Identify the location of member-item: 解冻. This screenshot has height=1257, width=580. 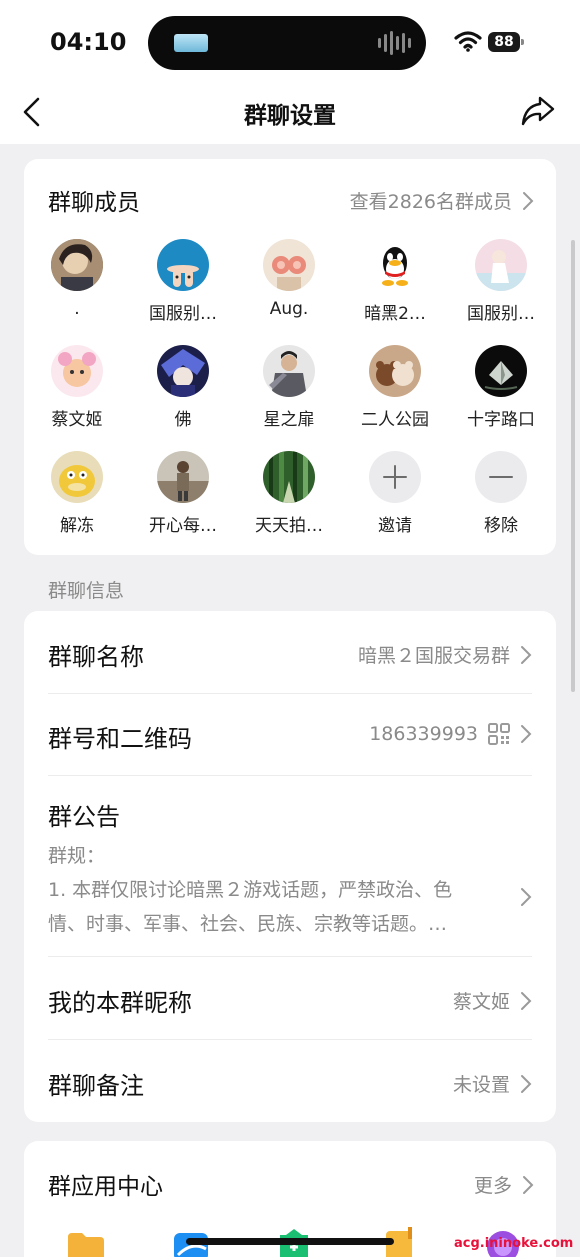
(77, 493).